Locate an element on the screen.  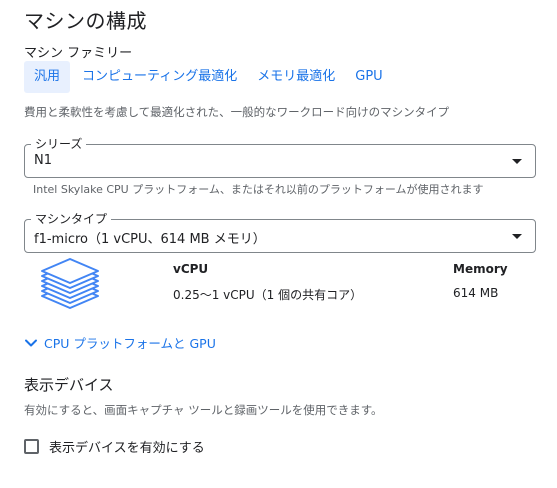
vcpu-value: 0.25〜1 vCPU（1 個の共有コア） is located at coordinates (268, 295).